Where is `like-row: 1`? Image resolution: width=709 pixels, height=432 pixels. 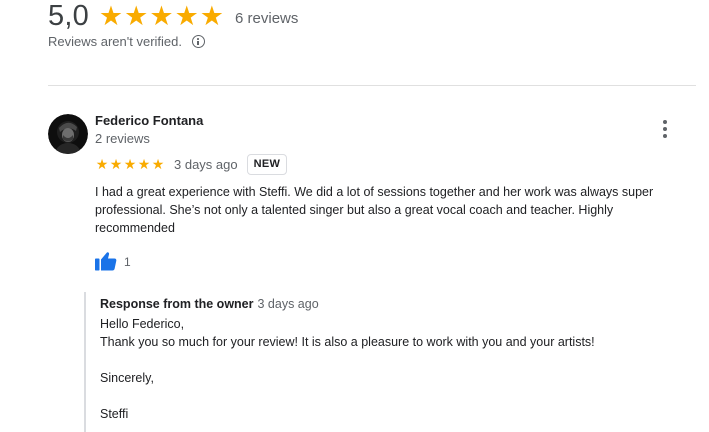
like-row: 1 is located at coordinates (113, 261).